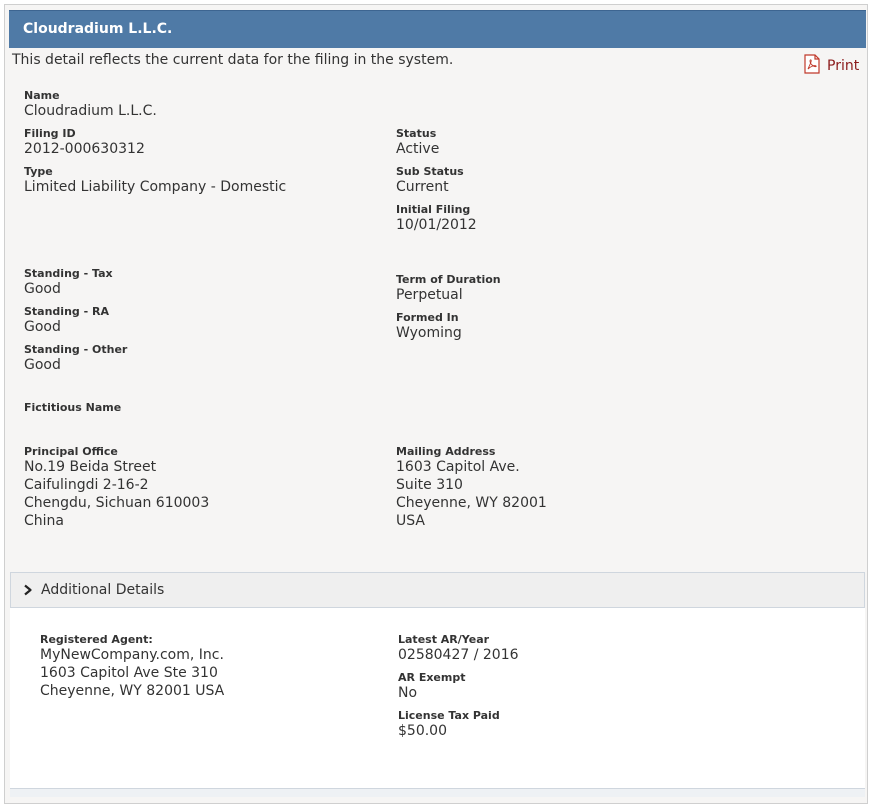  Describe the element at coordinates (449, 715) in the screenshot. I see `license-tax-paid-label: License Tax Paid` at that location.